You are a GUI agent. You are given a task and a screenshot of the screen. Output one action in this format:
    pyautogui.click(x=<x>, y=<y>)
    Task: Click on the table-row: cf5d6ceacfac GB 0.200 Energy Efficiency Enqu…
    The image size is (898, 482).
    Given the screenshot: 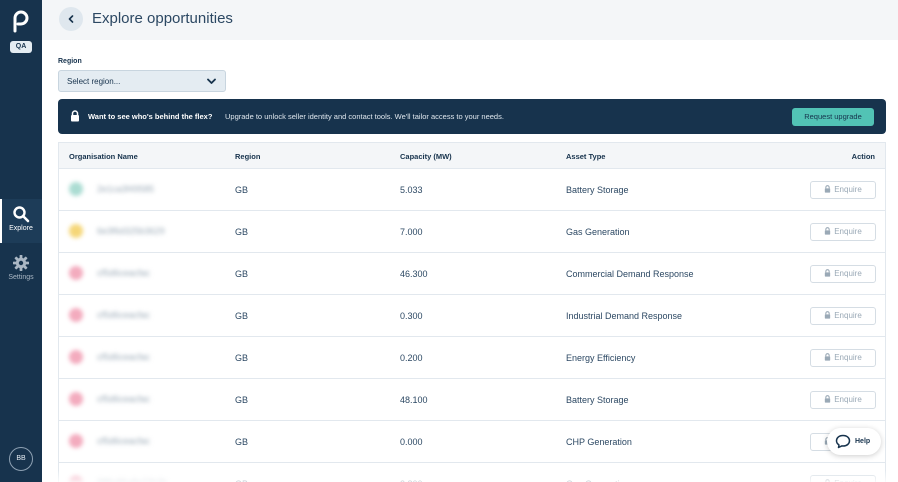 What is the action you would take?
    pyautogui.click(x=472, y=358)
    